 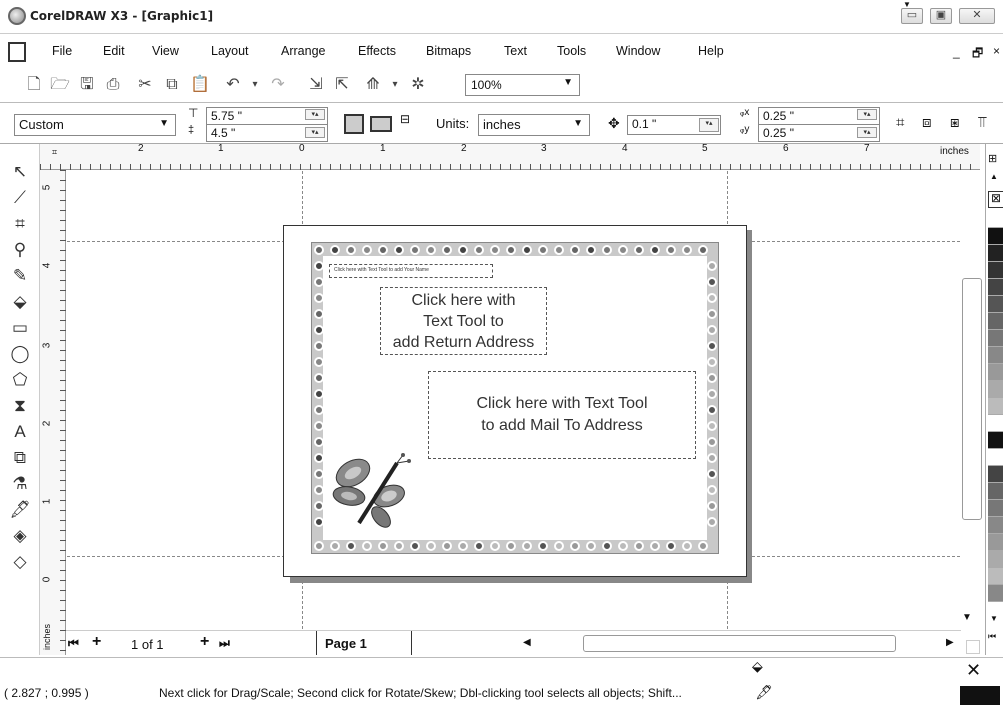 What do you see at coordinates (95, 125) in the screenshot?
I see `page-size-select: Custom ▼` at bounding box center [95, 125].